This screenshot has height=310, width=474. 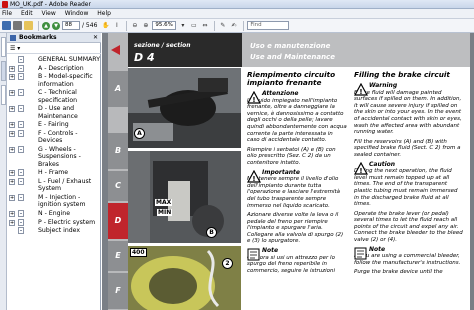 What do you see at coordinates (27, 13) in the screenshot?
I see `menu-edit: Edit` at bounding box center [27, 13].